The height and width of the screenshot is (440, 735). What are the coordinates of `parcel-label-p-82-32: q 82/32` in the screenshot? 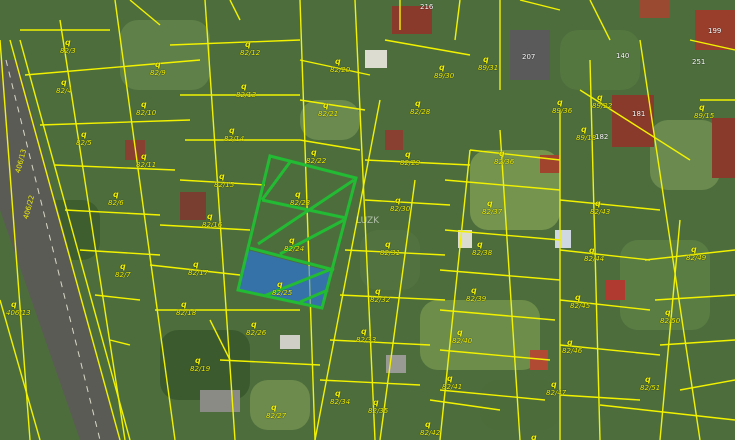 It's located at (380, 295).